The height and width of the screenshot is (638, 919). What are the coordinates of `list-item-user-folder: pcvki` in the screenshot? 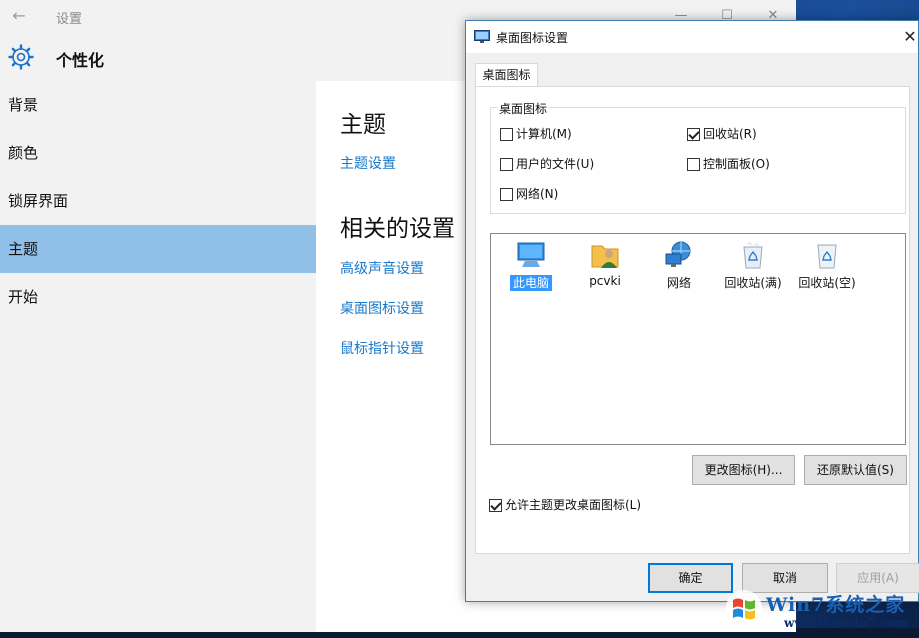 It's located at (605, 264).